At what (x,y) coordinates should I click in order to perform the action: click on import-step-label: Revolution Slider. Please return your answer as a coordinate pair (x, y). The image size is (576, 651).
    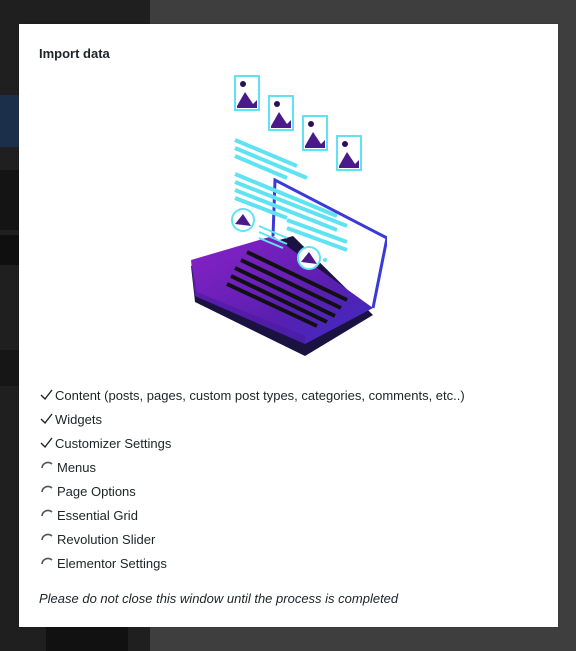
    Looking at the image, I should click on (106, 539).